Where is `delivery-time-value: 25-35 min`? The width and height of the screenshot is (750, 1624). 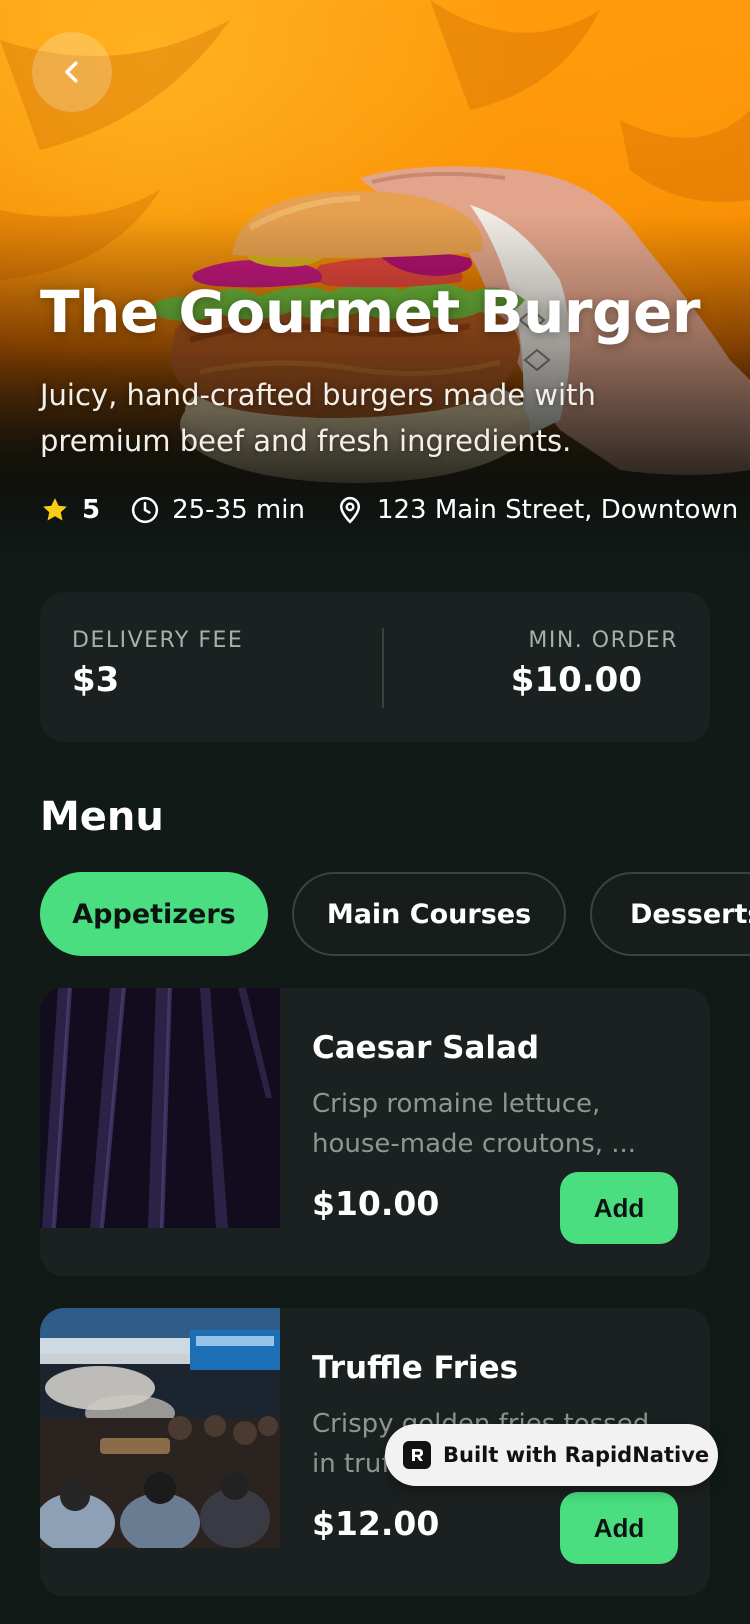
delivery-time-value: 25-35 min is located at coordinates (238, 510).